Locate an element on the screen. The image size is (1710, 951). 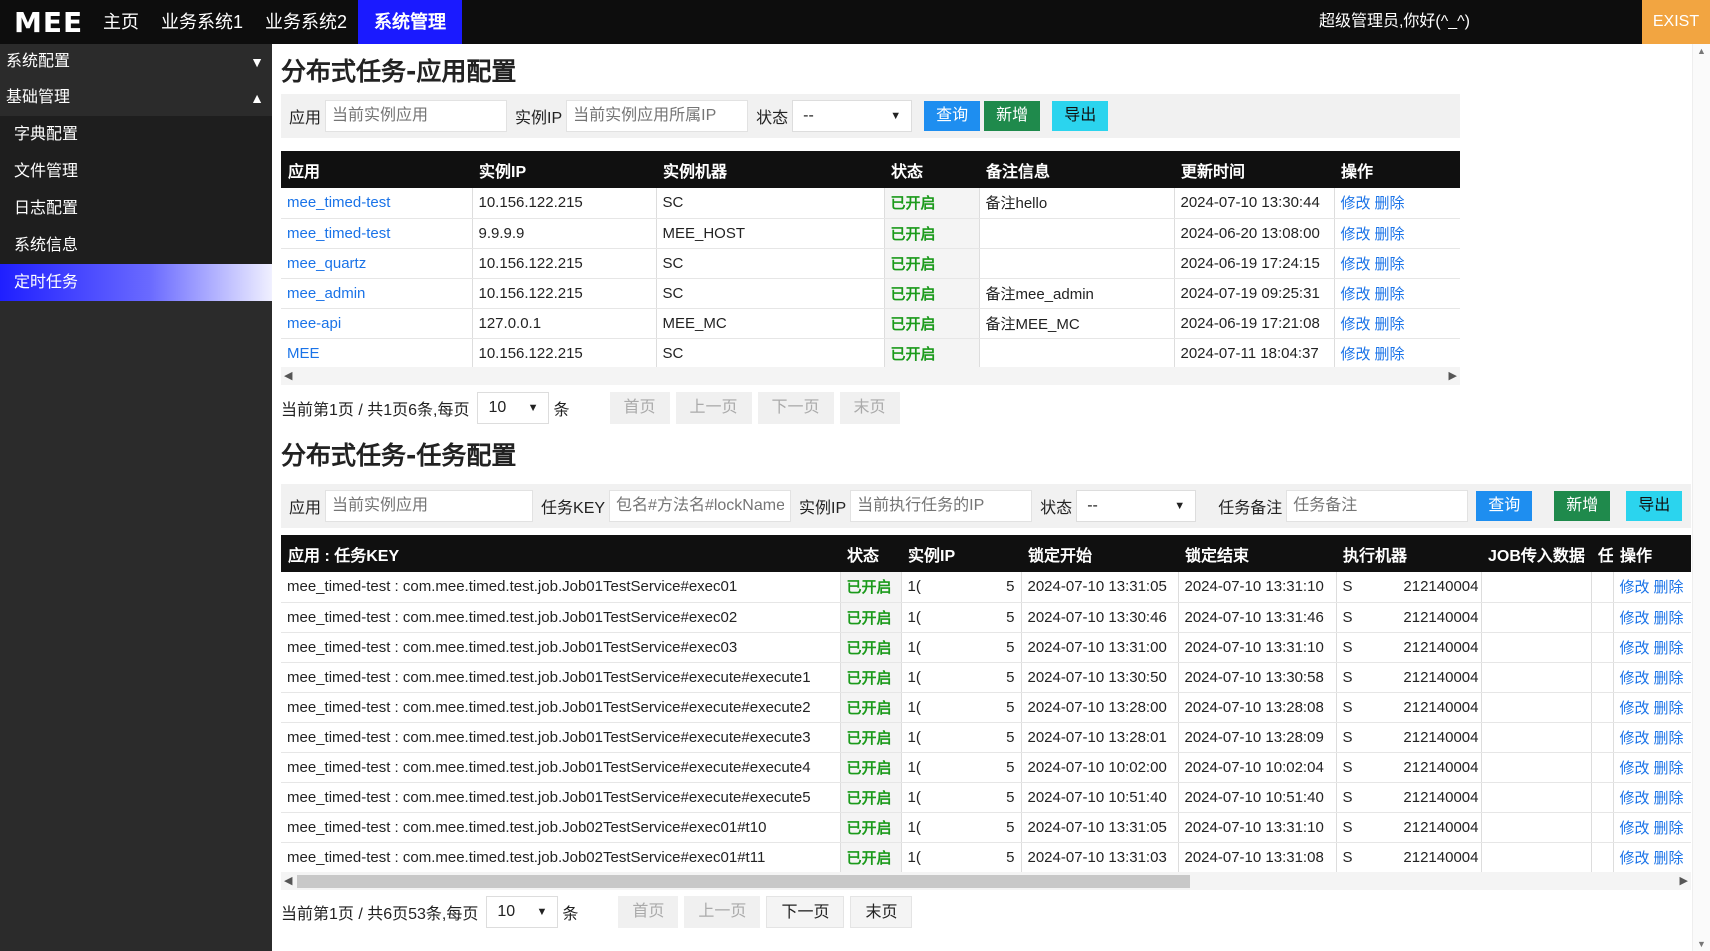
sidebar-group-label: 系统配置 is located at coordinates (38, 61).